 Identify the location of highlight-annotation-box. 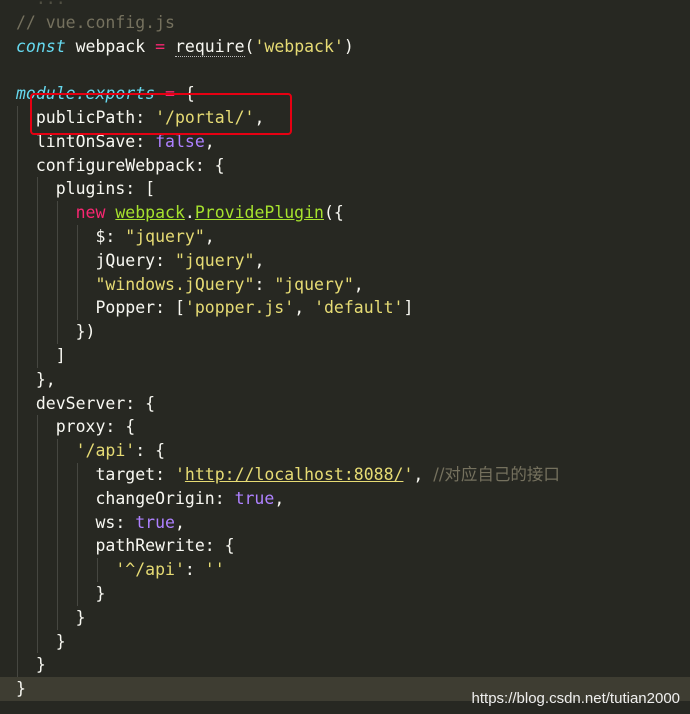
(161, 114).